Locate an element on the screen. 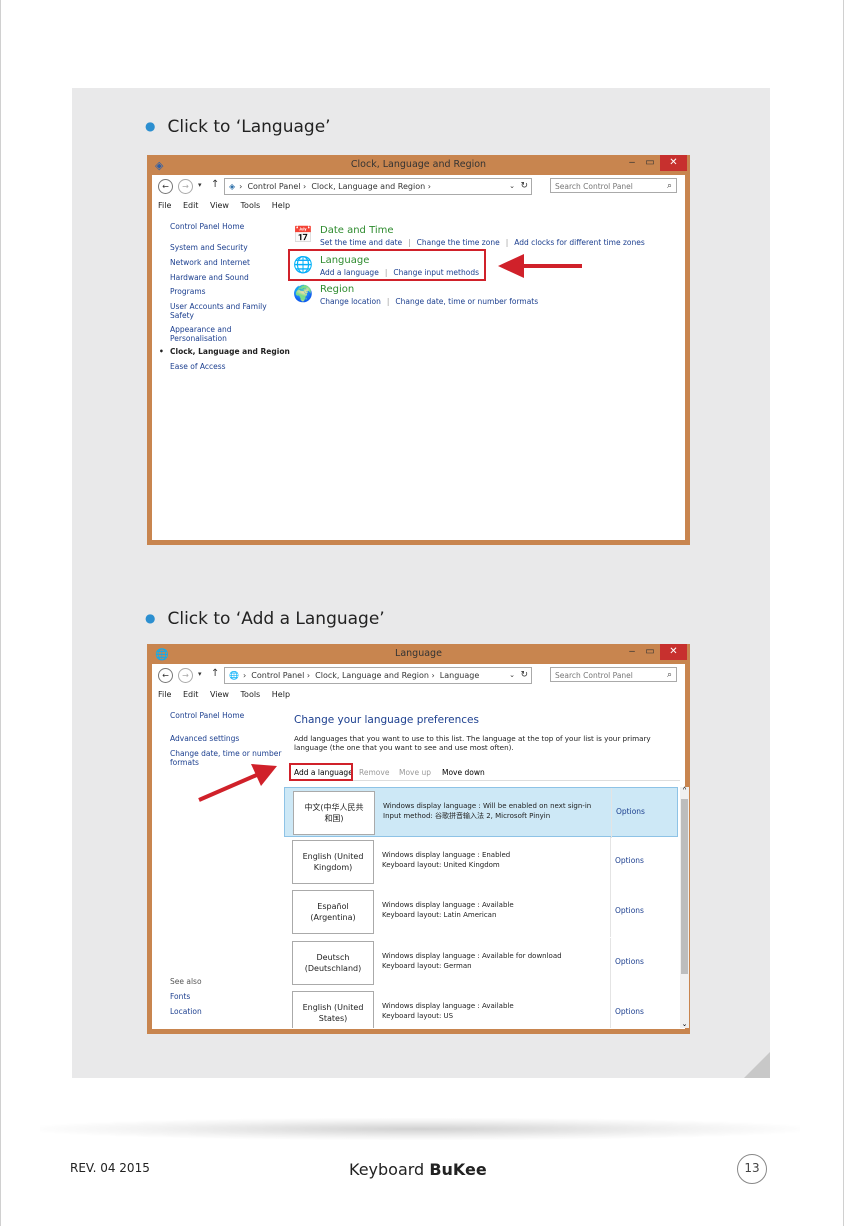 This screenshot has height=1226, width=857. link-change-time-zone: Change the time zone is located at coordinates (458, 242).